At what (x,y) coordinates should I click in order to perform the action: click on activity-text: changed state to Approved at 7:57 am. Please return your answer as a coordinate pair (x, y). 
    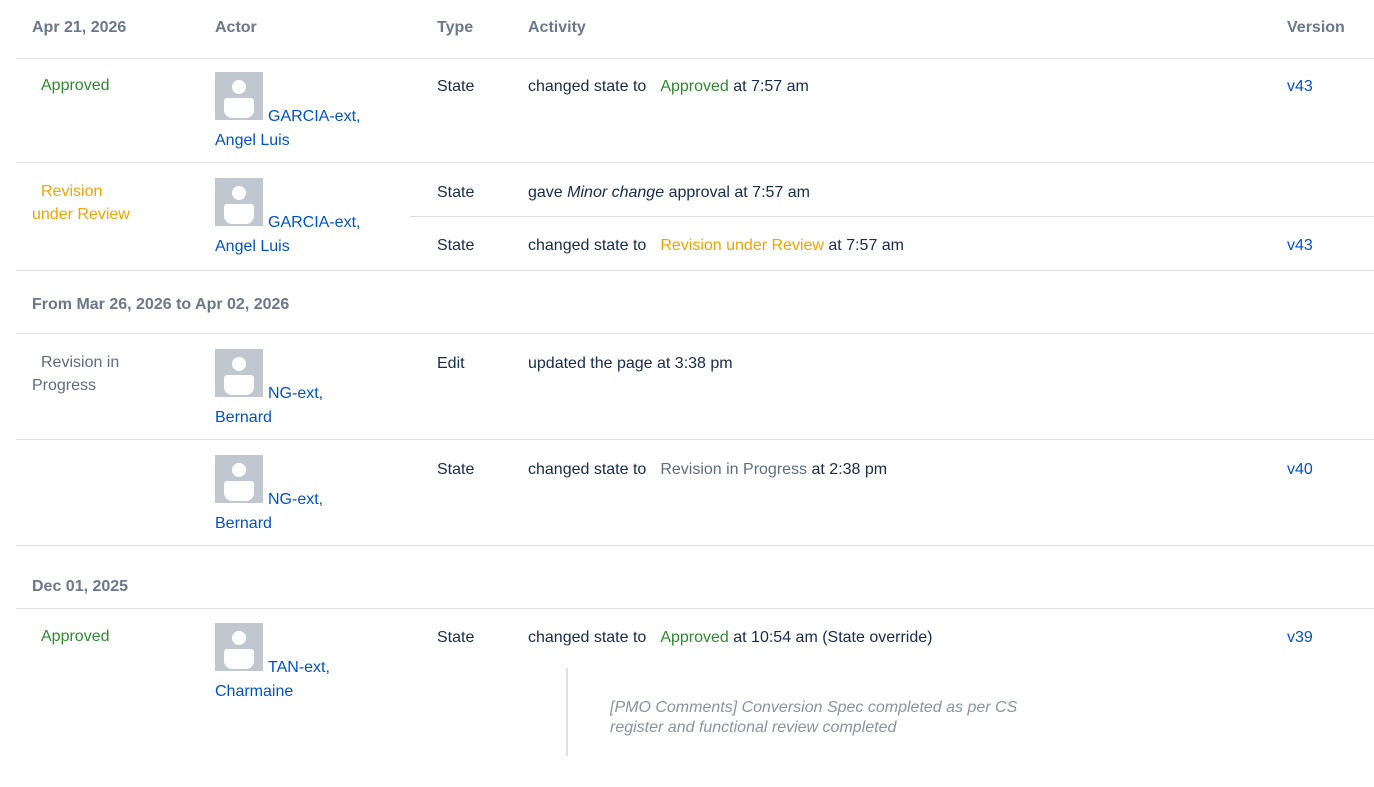
    Looking at the image, I should click on (668, 86).